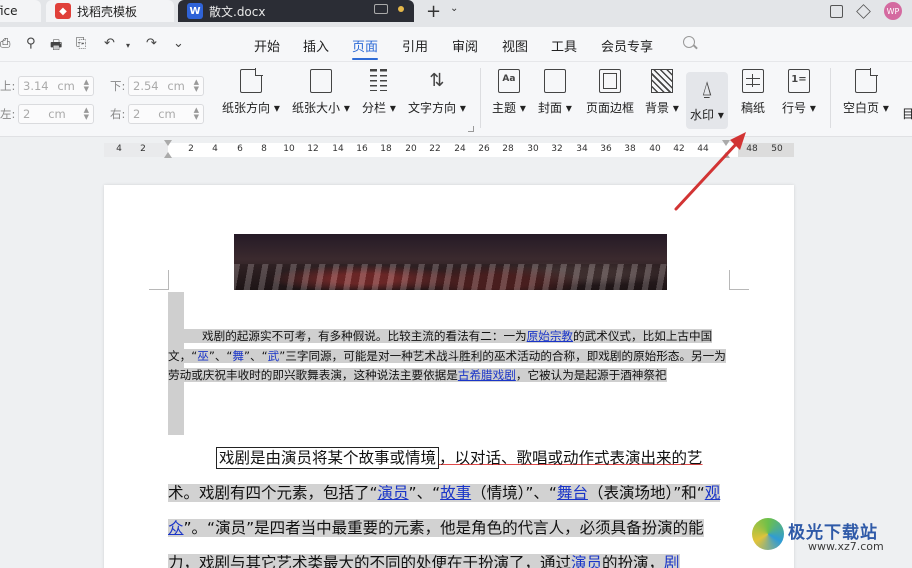 The height and width of the screenshot is (568, 912). I want to click on undo-dropdown-icon: ▾, so click(128, 45).